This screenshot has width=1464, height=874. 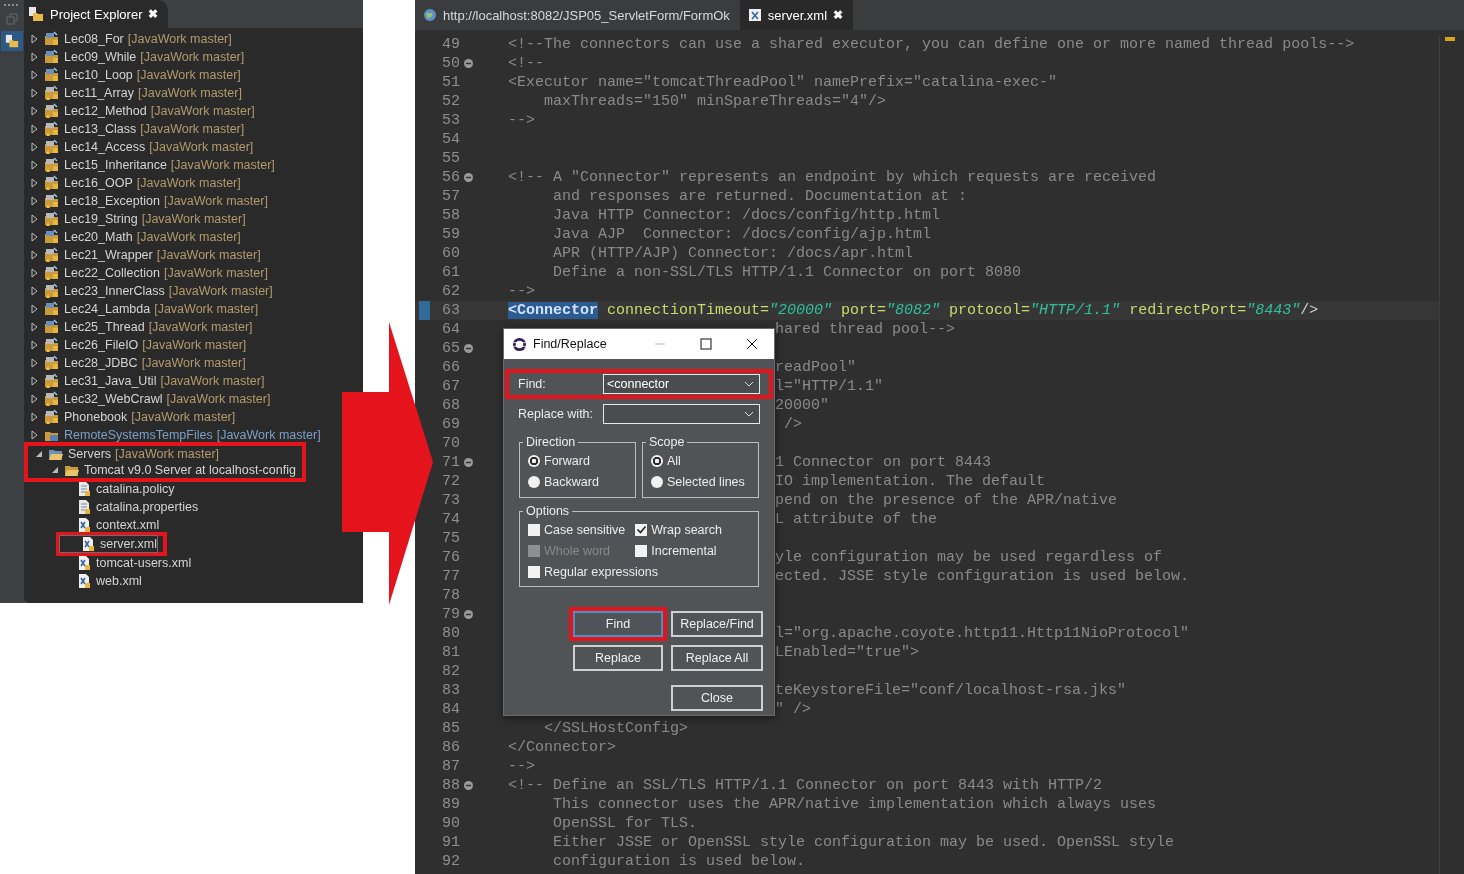 I want to click on code-line: maxThreads="150" minSpareThreads="4"/>, so click(x=715, y=101).